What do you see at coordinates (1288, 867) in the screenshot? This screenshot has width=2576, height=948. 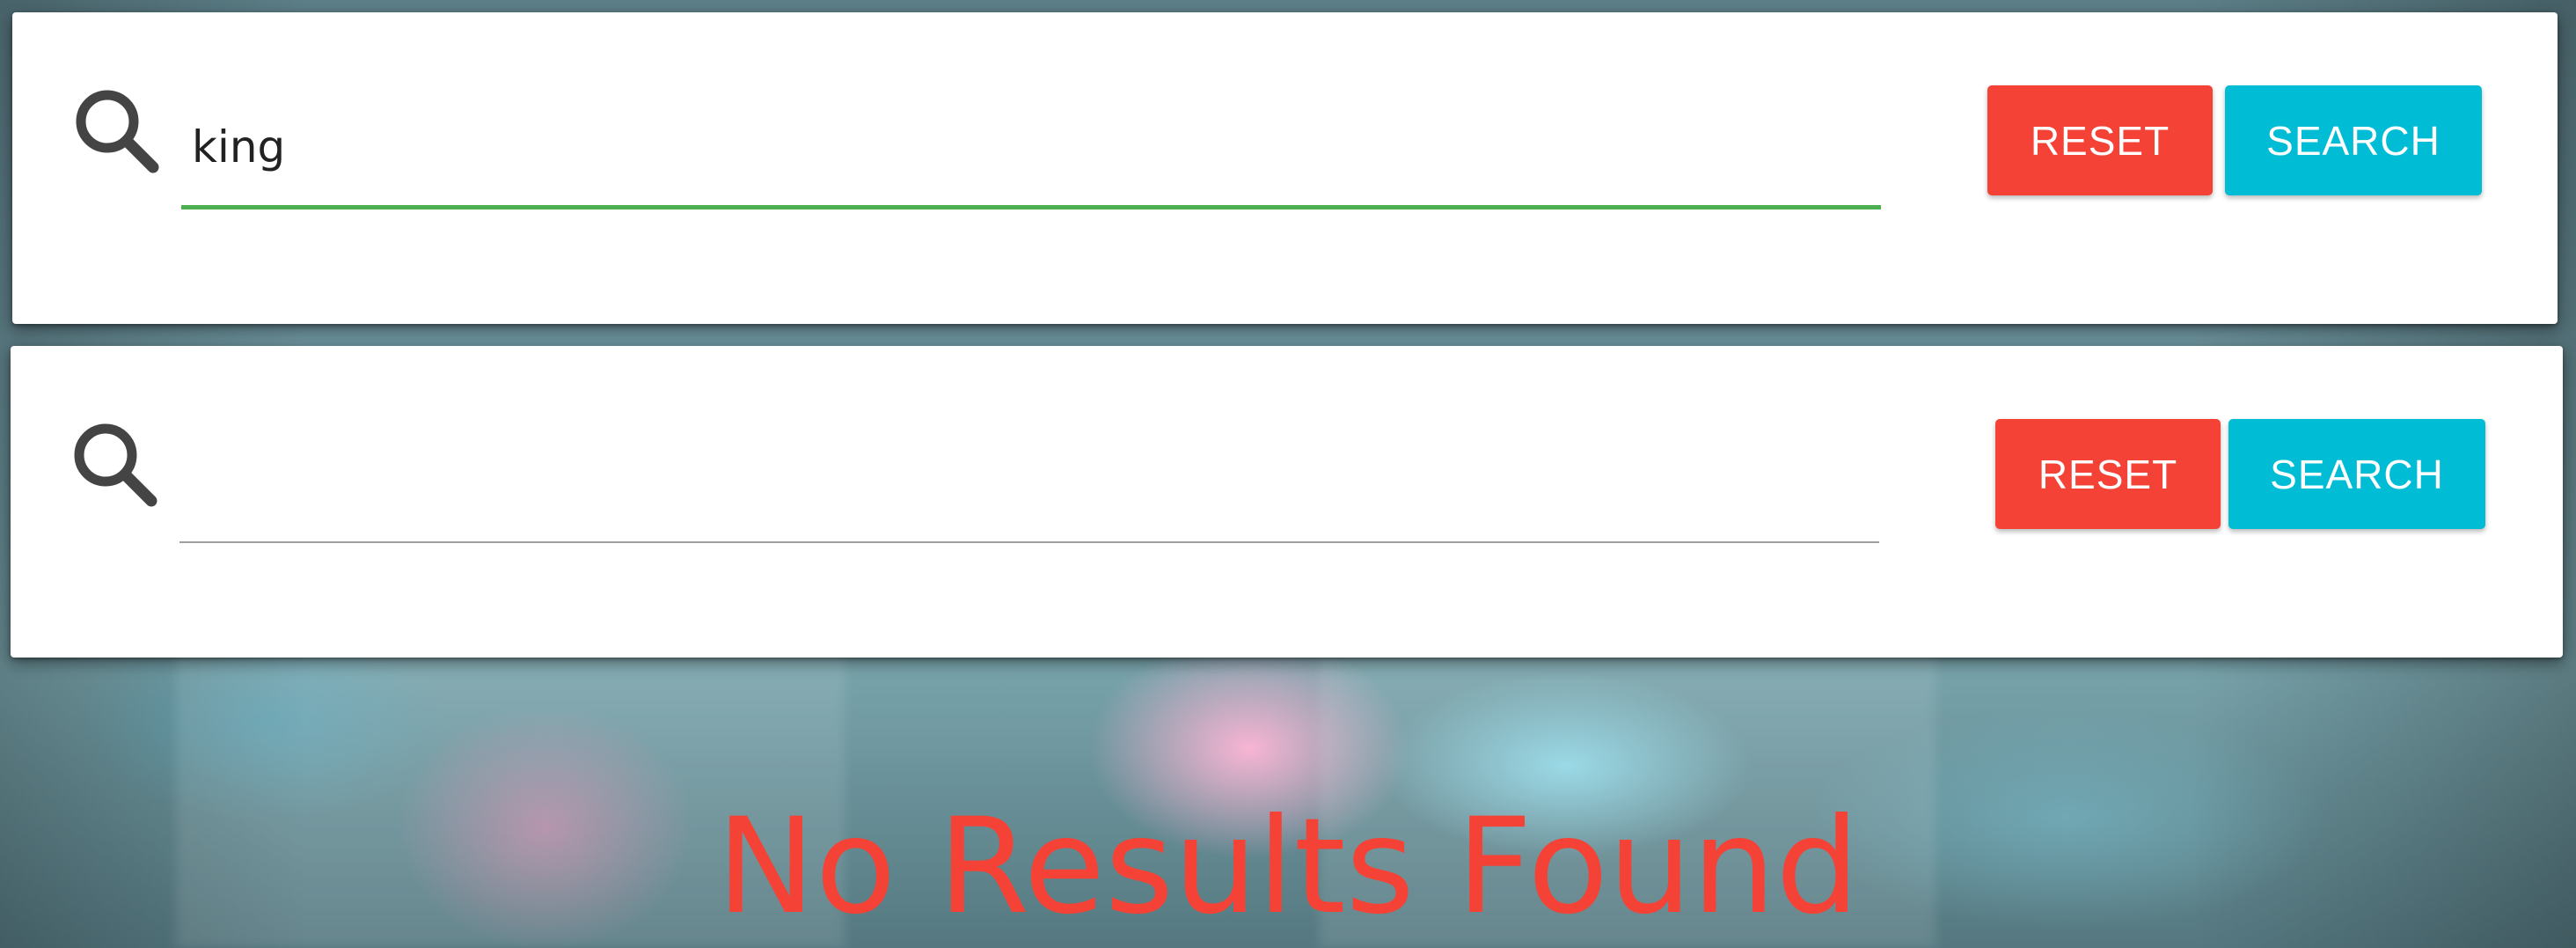 I see `no-results-message: No Results Found` at bounding box center [1288, 867].